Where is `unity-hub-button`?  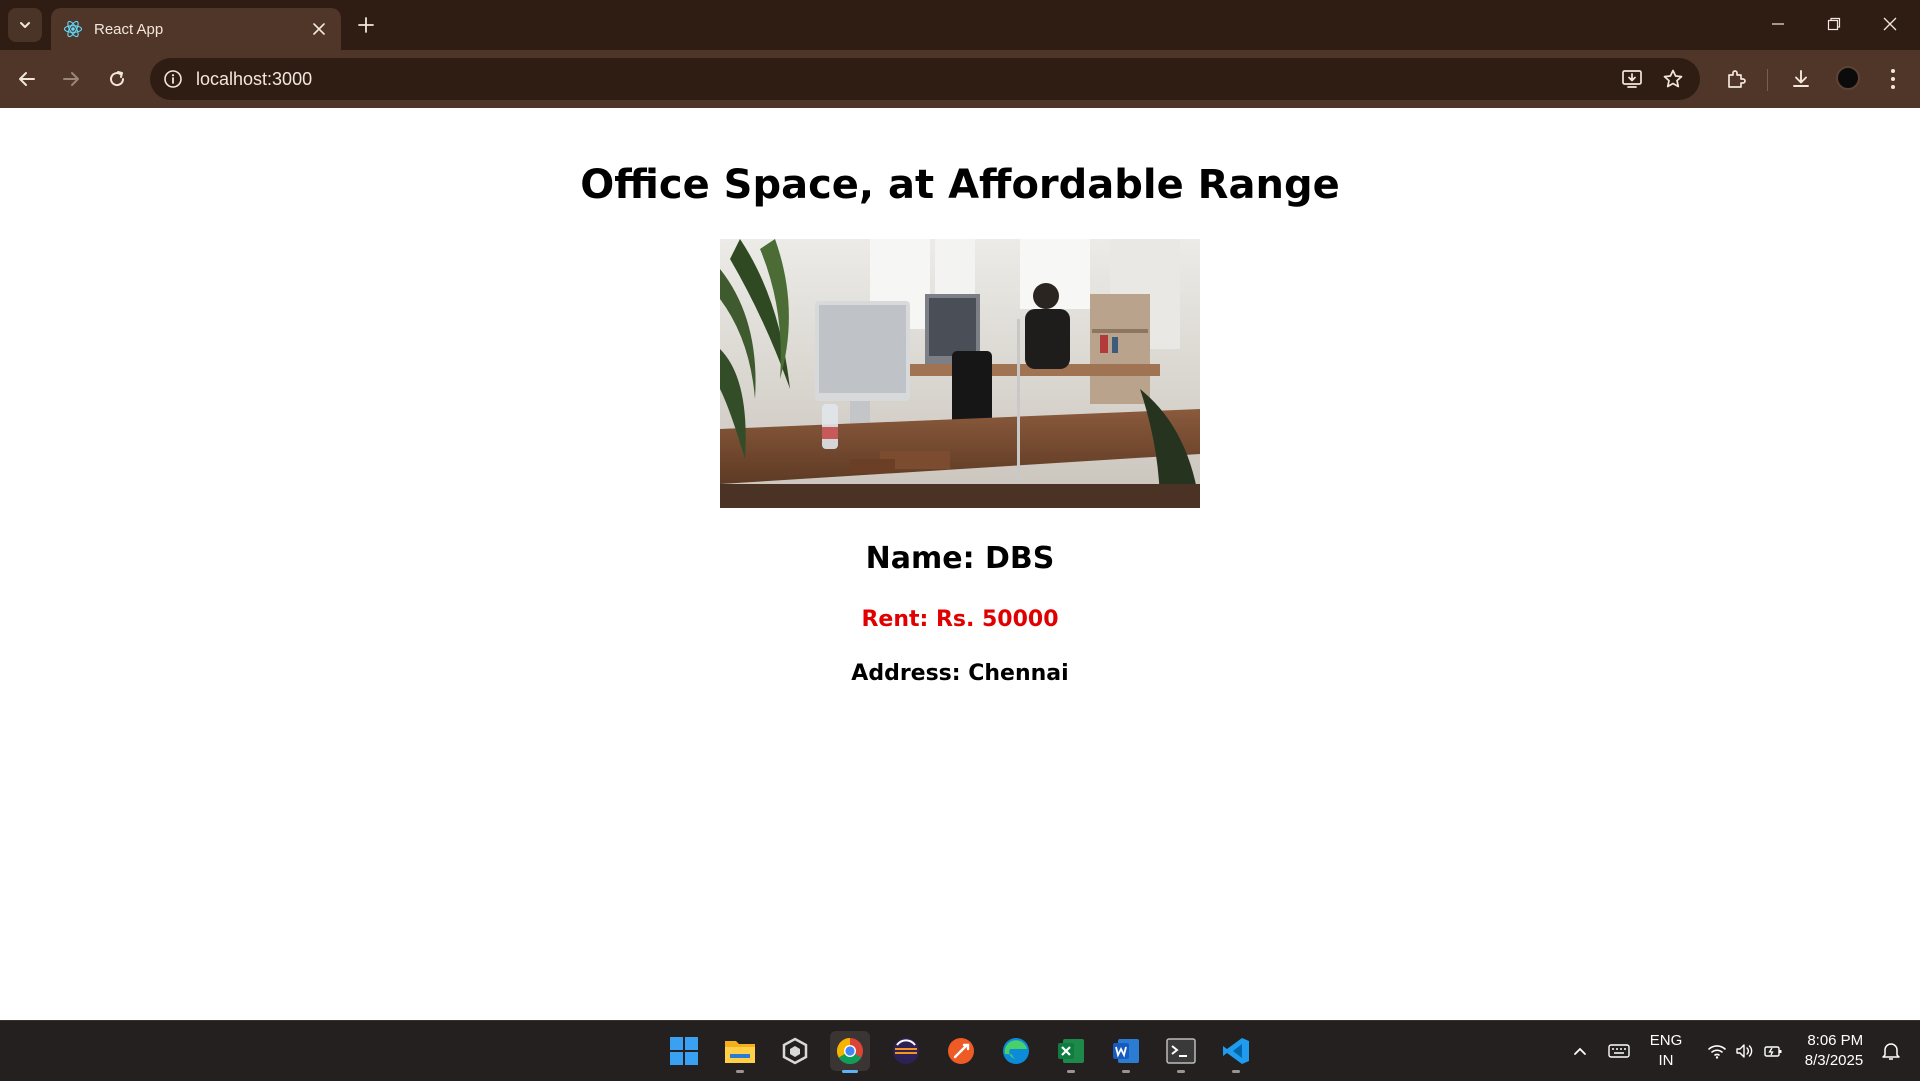
unity-hub-button is located at coordinates (795, 1051).